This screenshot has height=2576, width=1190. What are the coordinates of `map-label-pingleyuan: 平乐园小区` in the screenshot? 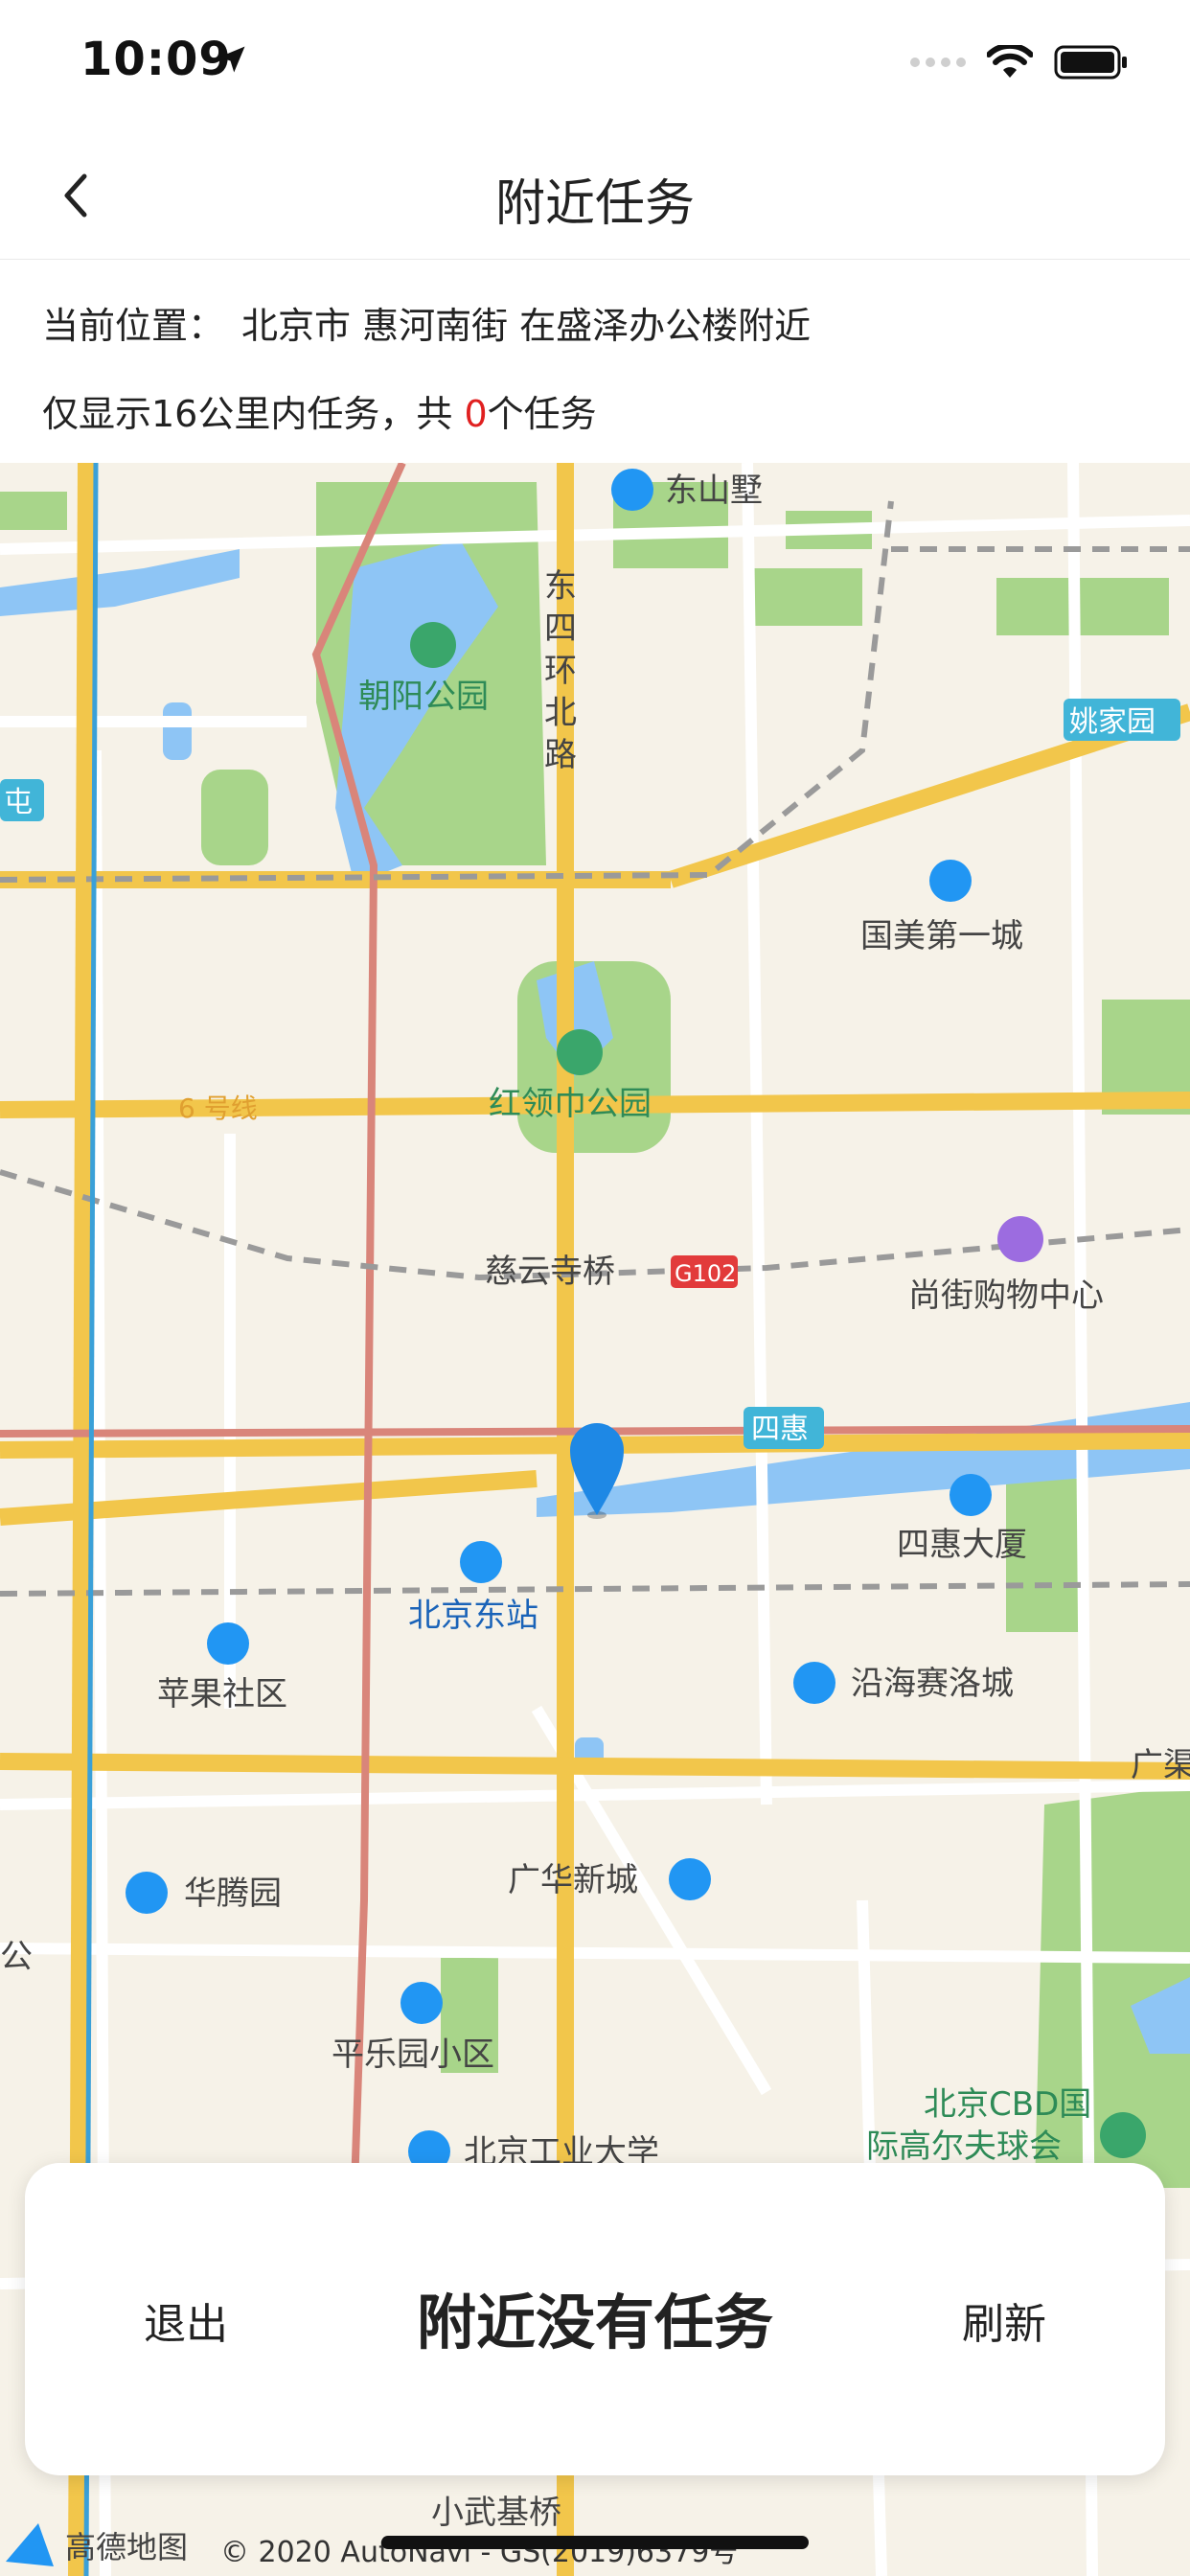 It's located at (413, 2055).